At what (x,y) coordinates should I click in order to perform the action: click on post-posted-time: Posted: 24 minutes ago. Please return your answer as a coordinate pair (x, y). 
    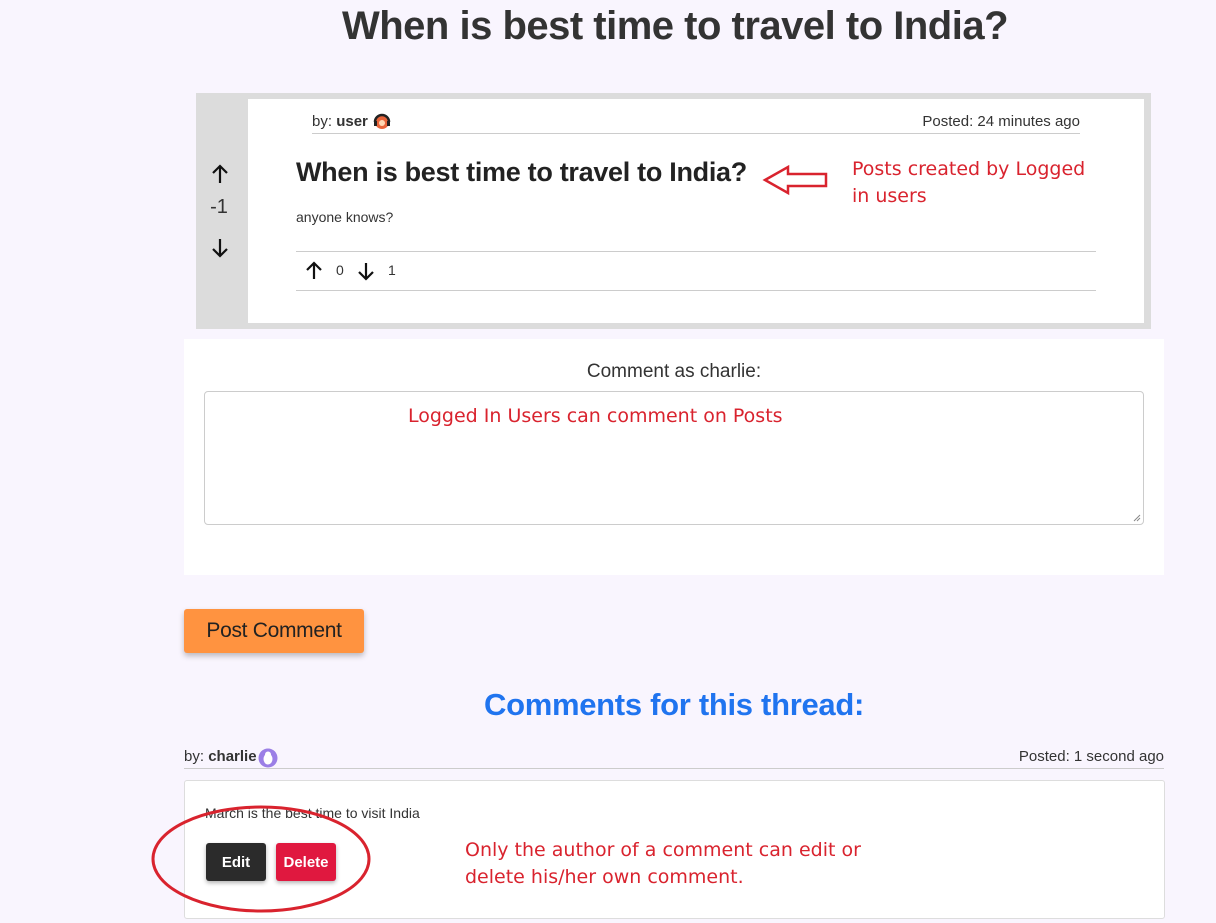
    Looking at the image, I should click on (1001, 121).